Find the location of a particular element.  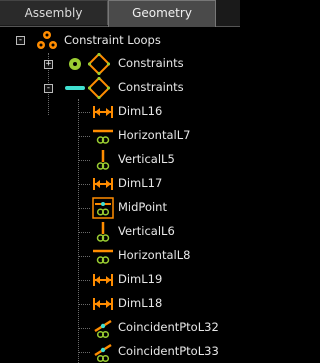

tree-item-diml19: DimL19 is located at coordinates (159, 280).